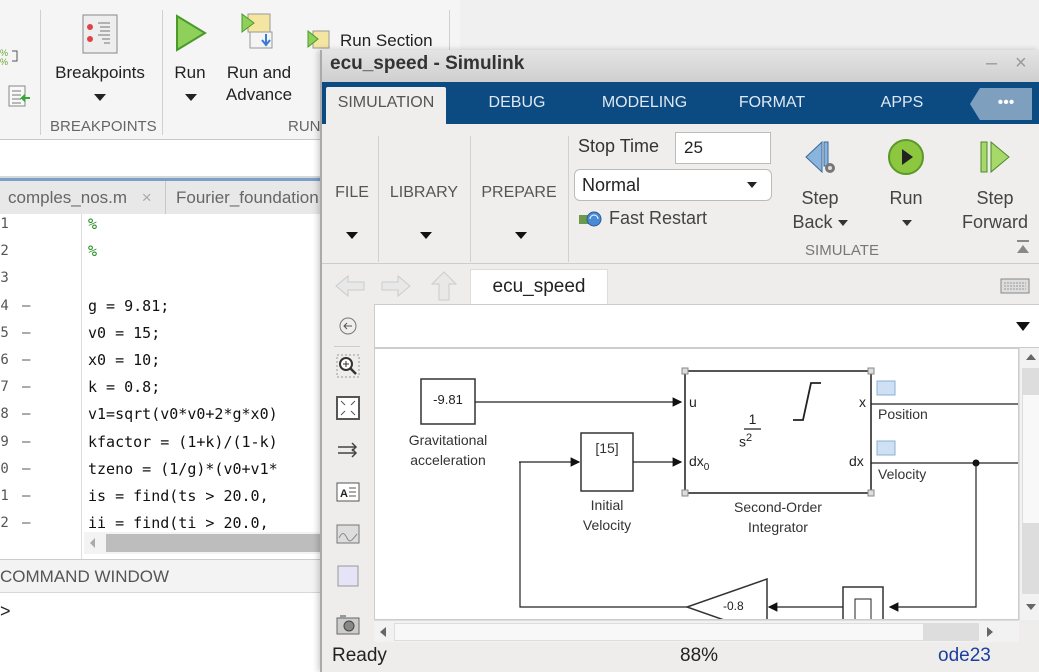 The image size is (1039, 672). I want to click on minimize-button: –, so click(991, 63).